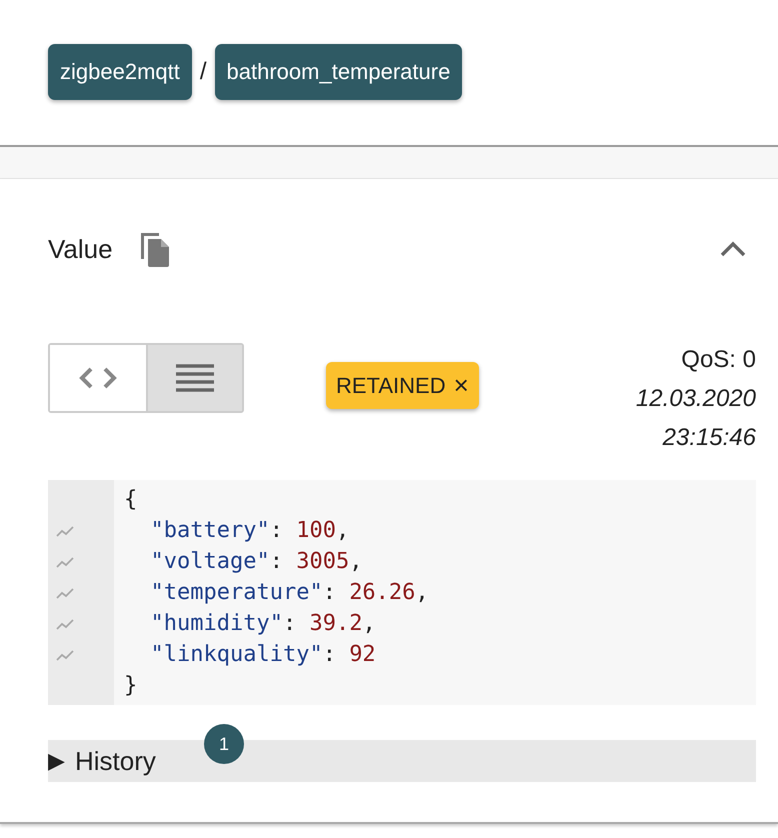  Describe the element at coordinates (338, 72) in the screenshot. I see `breadcrumb-chip: bathroom_temperature` at that location.